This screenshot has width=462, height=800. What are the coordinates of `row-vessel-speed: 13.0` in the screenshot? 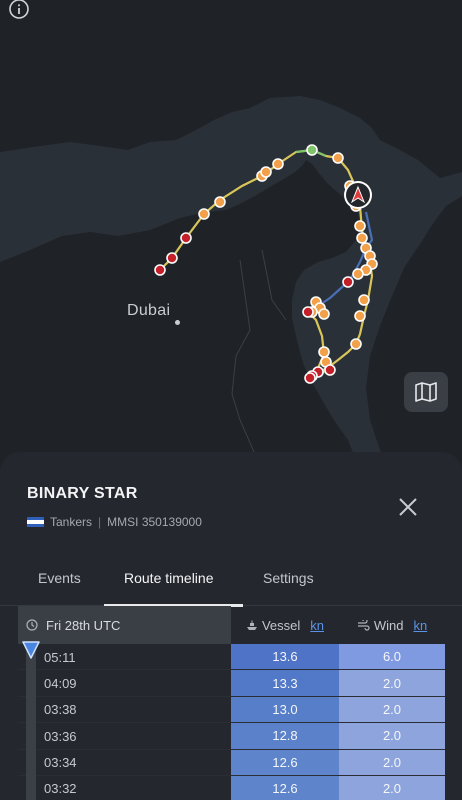 It's located at (285, 709).